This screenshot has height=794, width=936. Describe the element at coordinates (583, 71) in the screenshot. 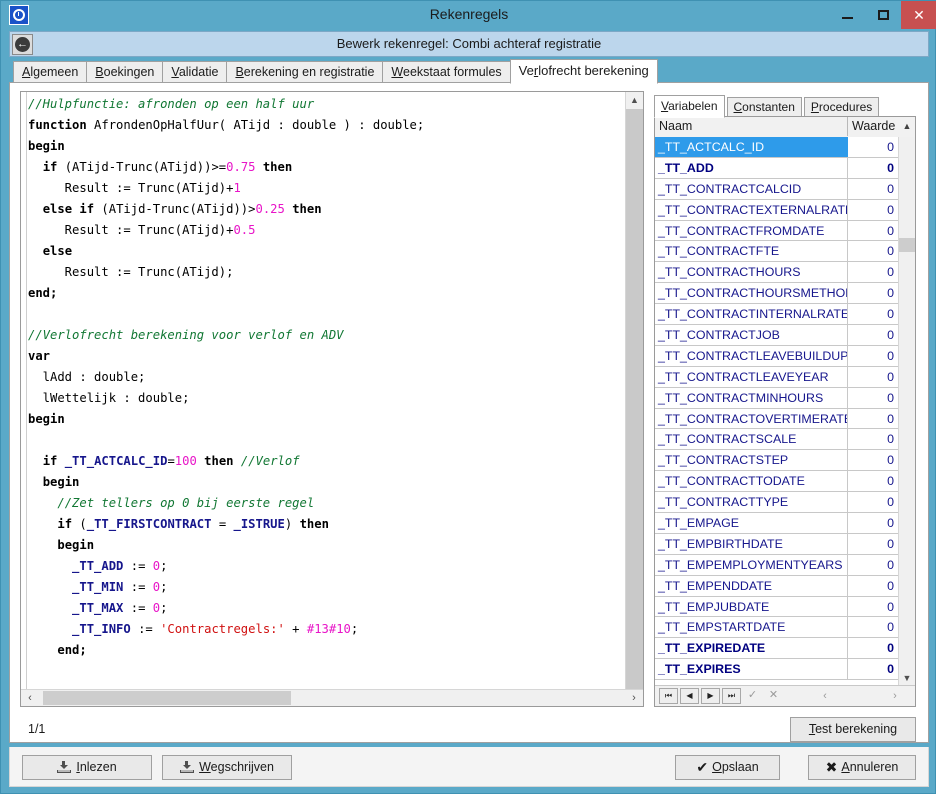

I see `tab-verlofrecht-berekening: Verlofrecht berekening` at that location.